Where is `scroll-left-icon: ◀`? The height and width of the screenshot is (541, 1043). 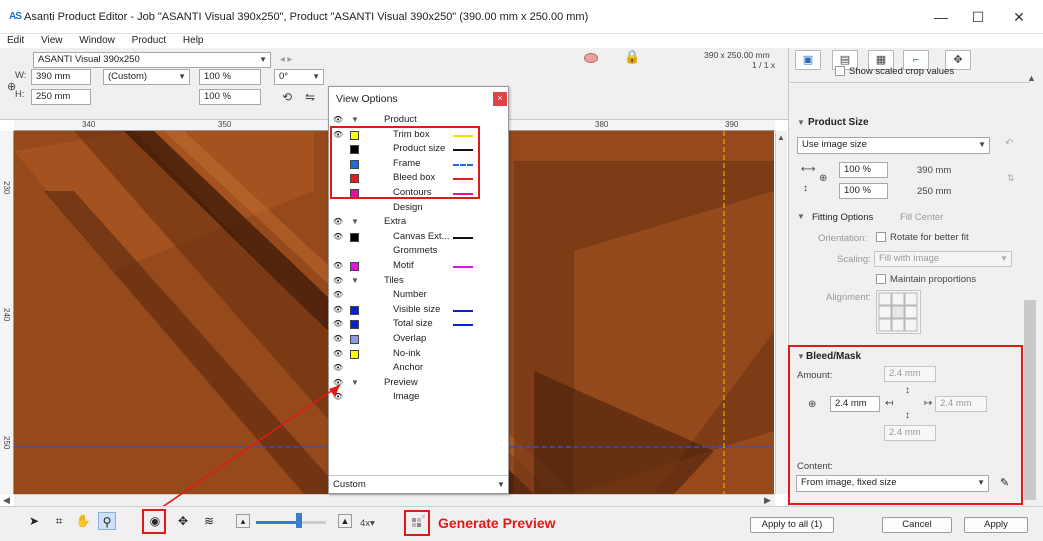 scroll-left-icon: ◀ is located at coordinates (6, 500).